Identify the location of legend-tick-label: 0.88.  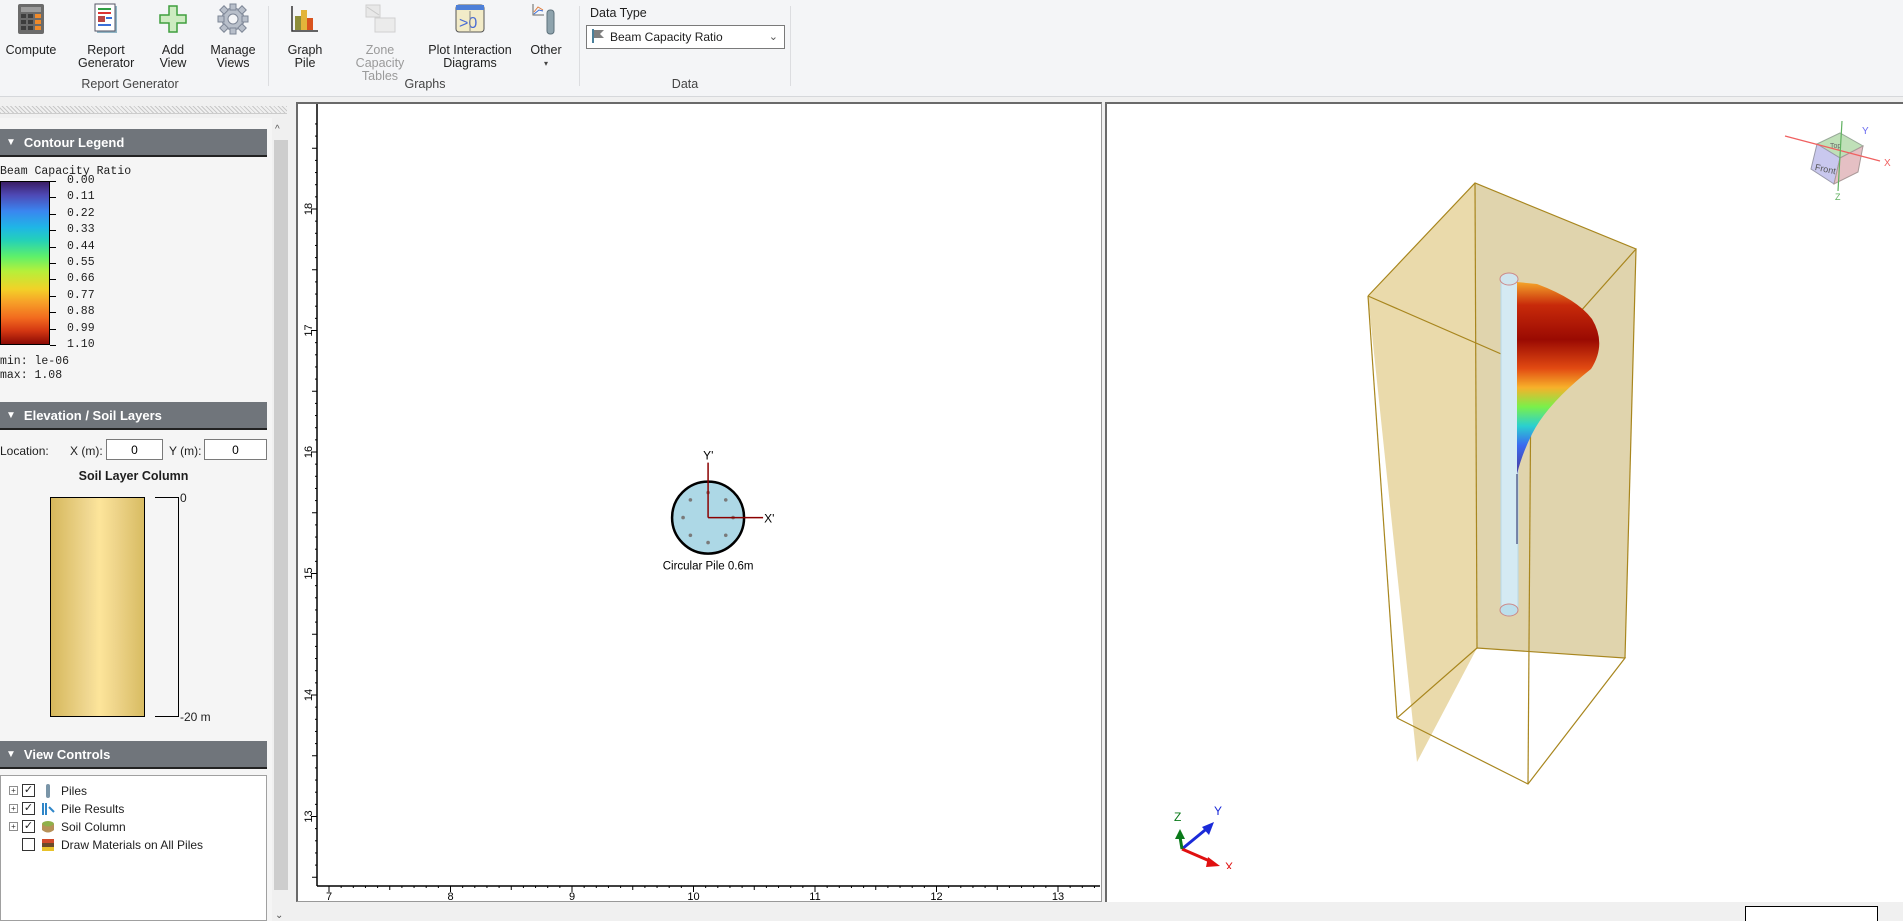
(81, 312).